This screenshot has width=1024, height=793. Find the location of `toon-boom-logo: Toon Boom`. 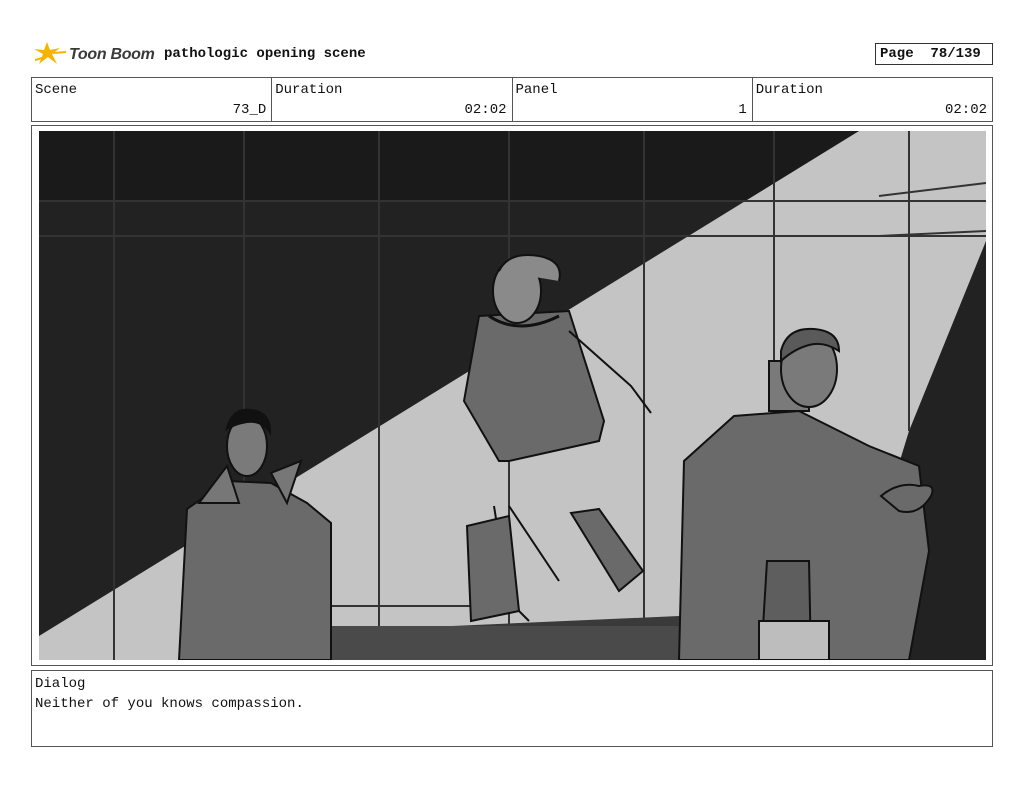

toon-boom-logo: Toon Boom is located at coordinates (98, 54).